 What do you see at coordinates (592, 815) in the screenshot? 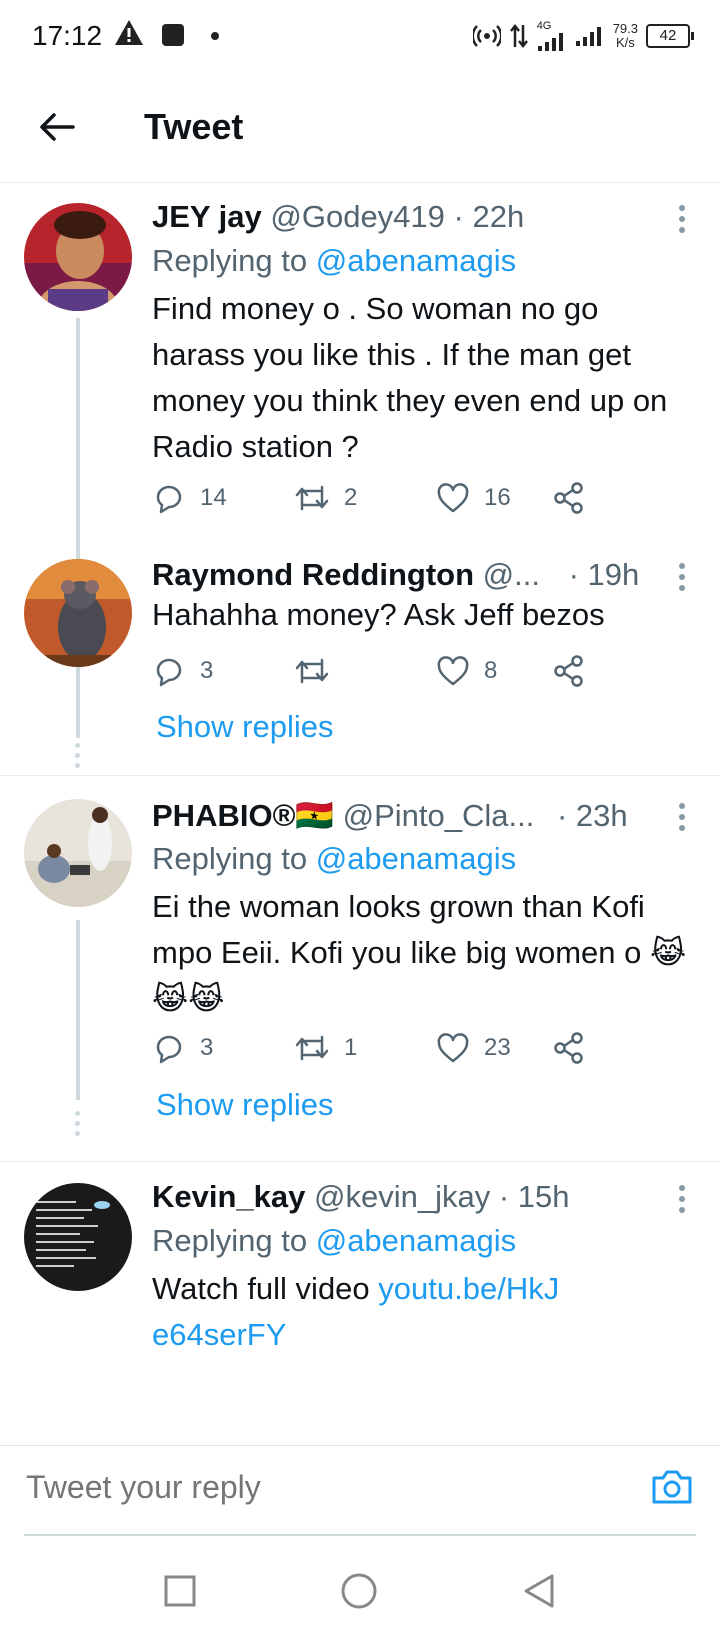
I see `tweet-time: · 23h` at bounding box center [592, 815].